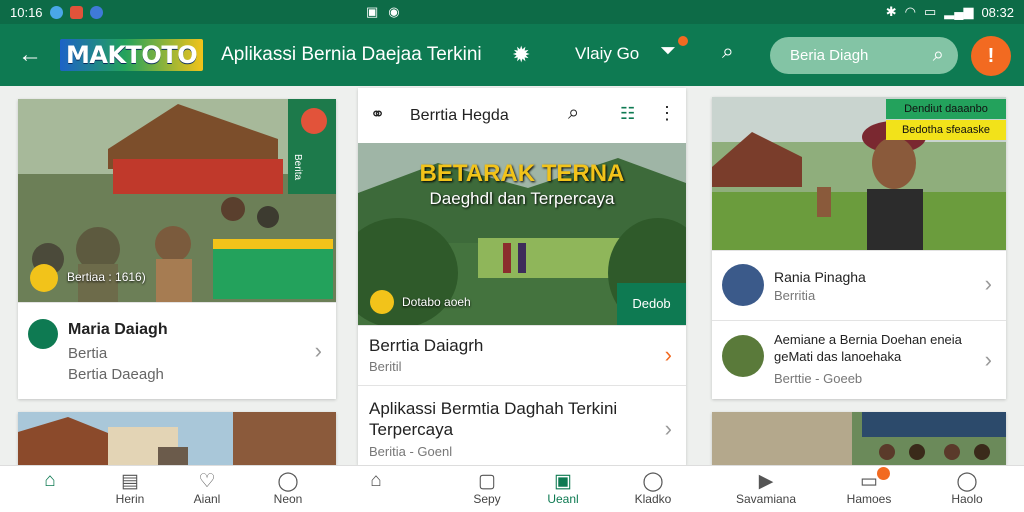  I want to click on notification-icon, so click(56, 12).